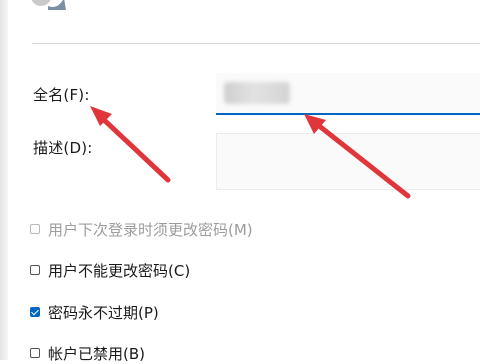 The image size is (480, 364). Describe the element at coordinates (130, 144) in the screenshot. I see `annotation-arrow-fullname-label` at that location.